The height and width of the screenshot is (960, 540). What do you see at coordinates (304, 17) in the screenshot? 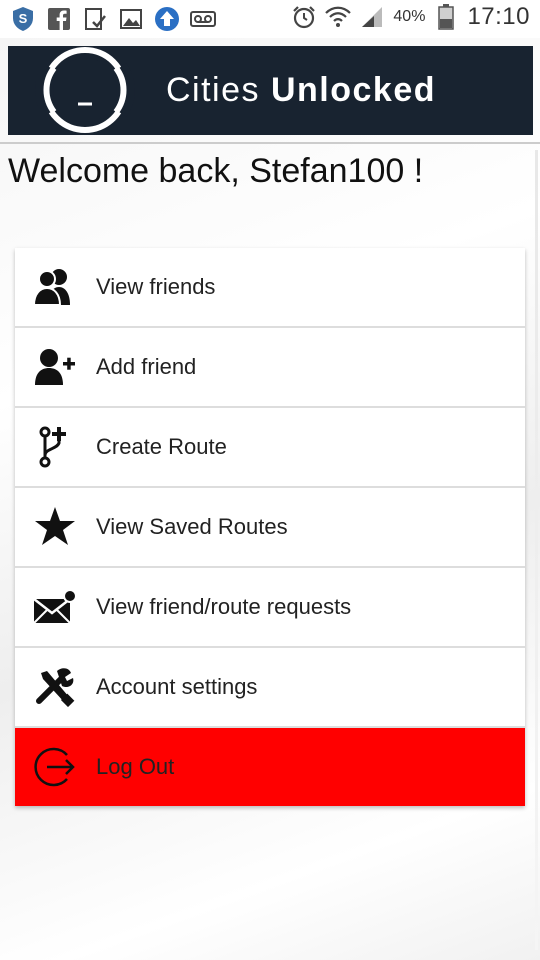
I see `alarm-icon` at bounding box center [304, 17].